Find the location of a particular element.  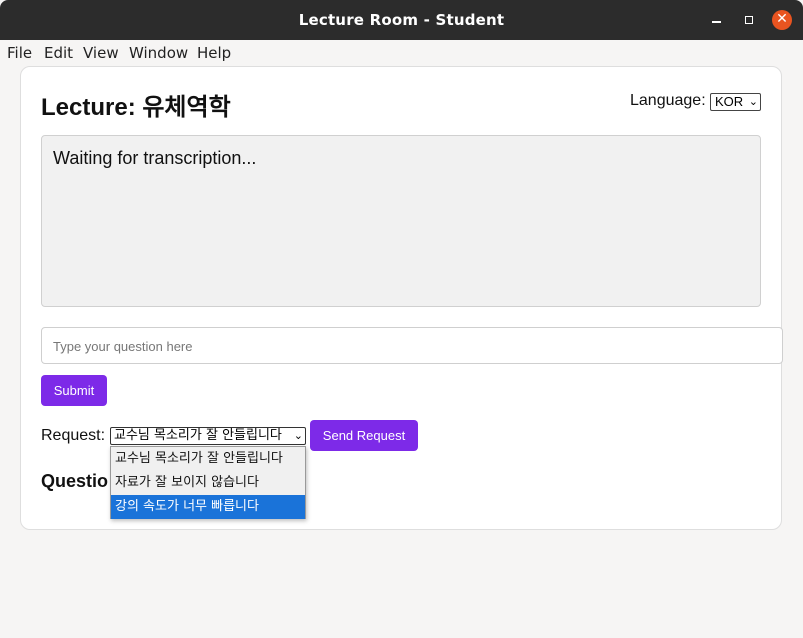

question-input: Type your question here is located at coordinates (412, 345).